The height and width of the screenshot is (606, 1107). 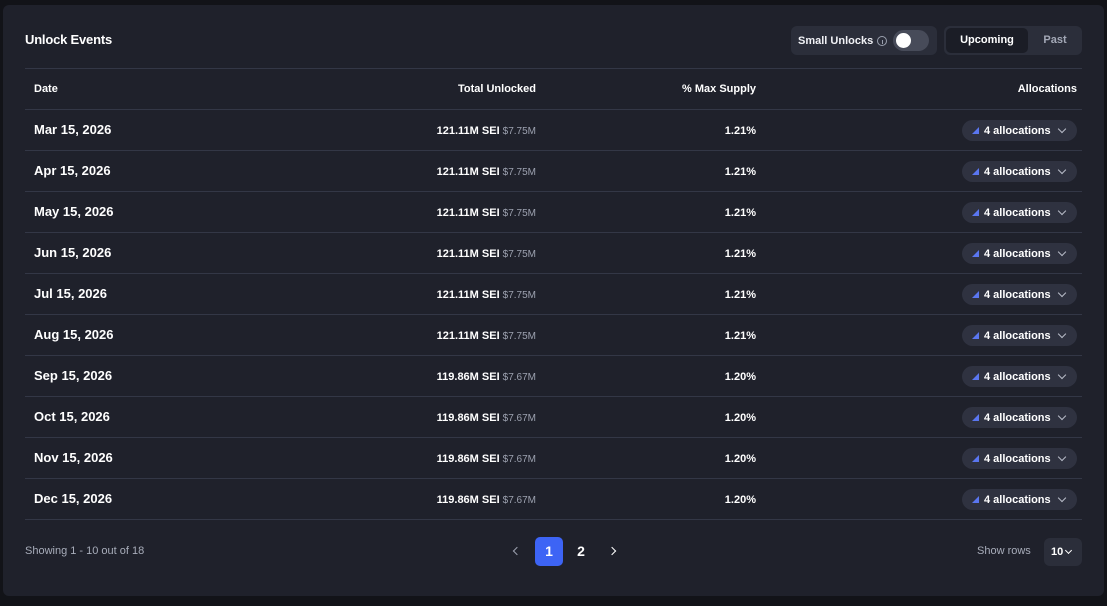 I want to click on date-text: Jun 15, 2026, so click(x=73, y=252).